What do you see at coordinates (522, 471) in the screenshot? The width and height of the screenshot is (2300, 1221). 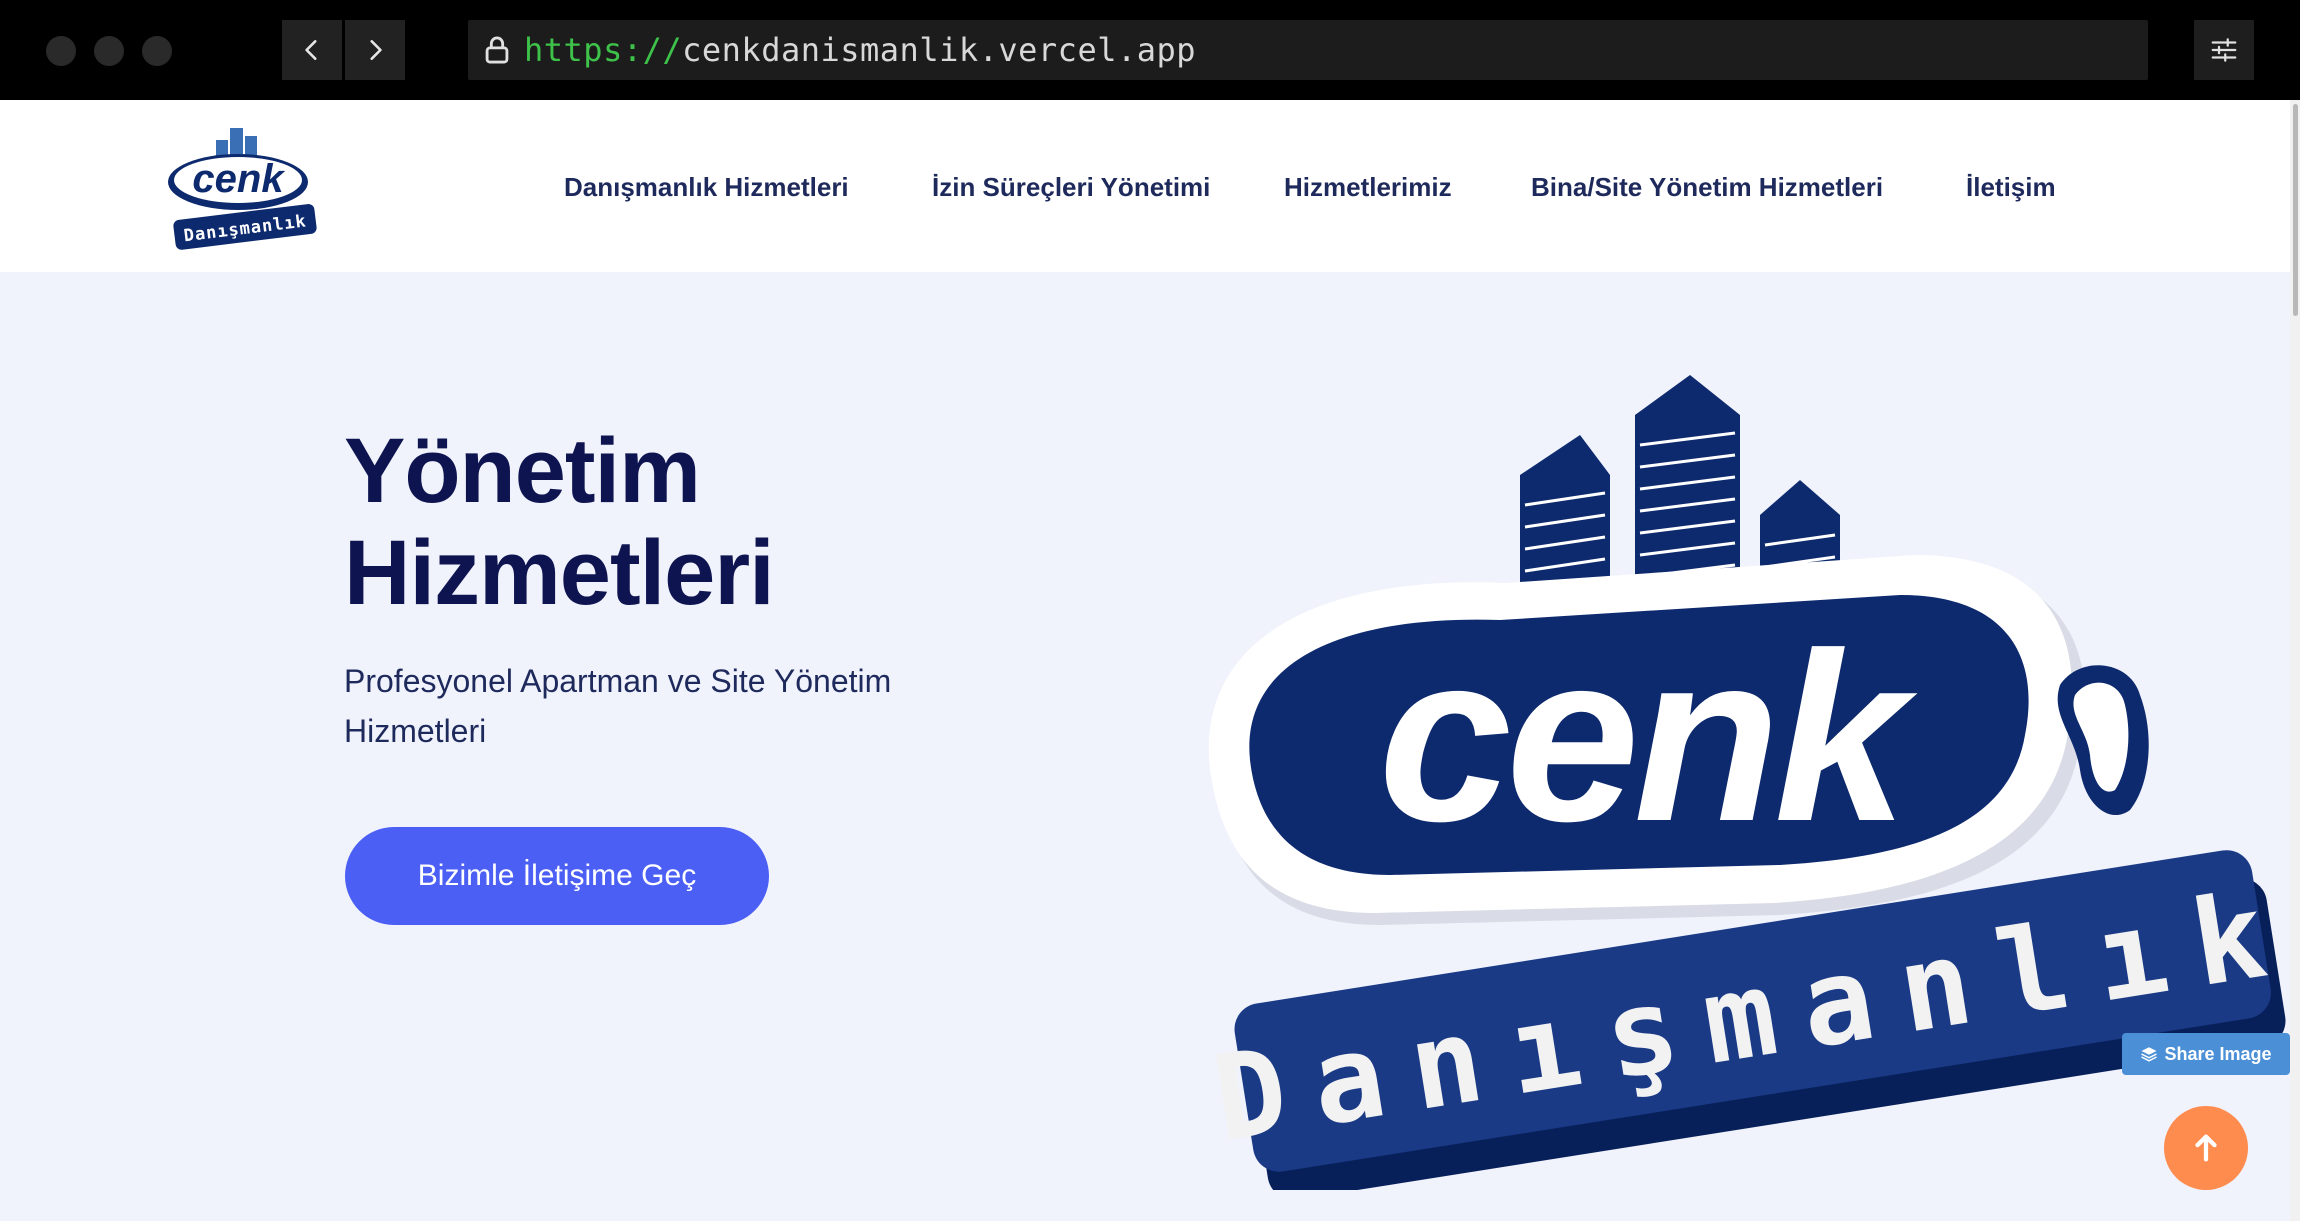 I see `hero-title-line1: Yönetim` at bounding box center [522, 471].